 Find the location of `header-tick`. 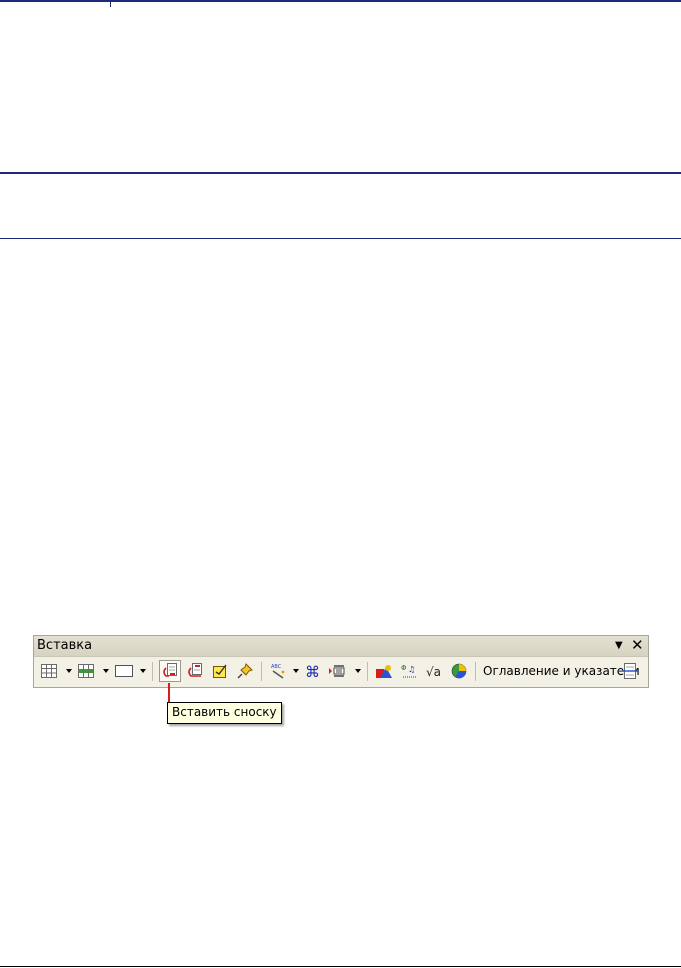

header-tick is located at coordinates (110, 4).